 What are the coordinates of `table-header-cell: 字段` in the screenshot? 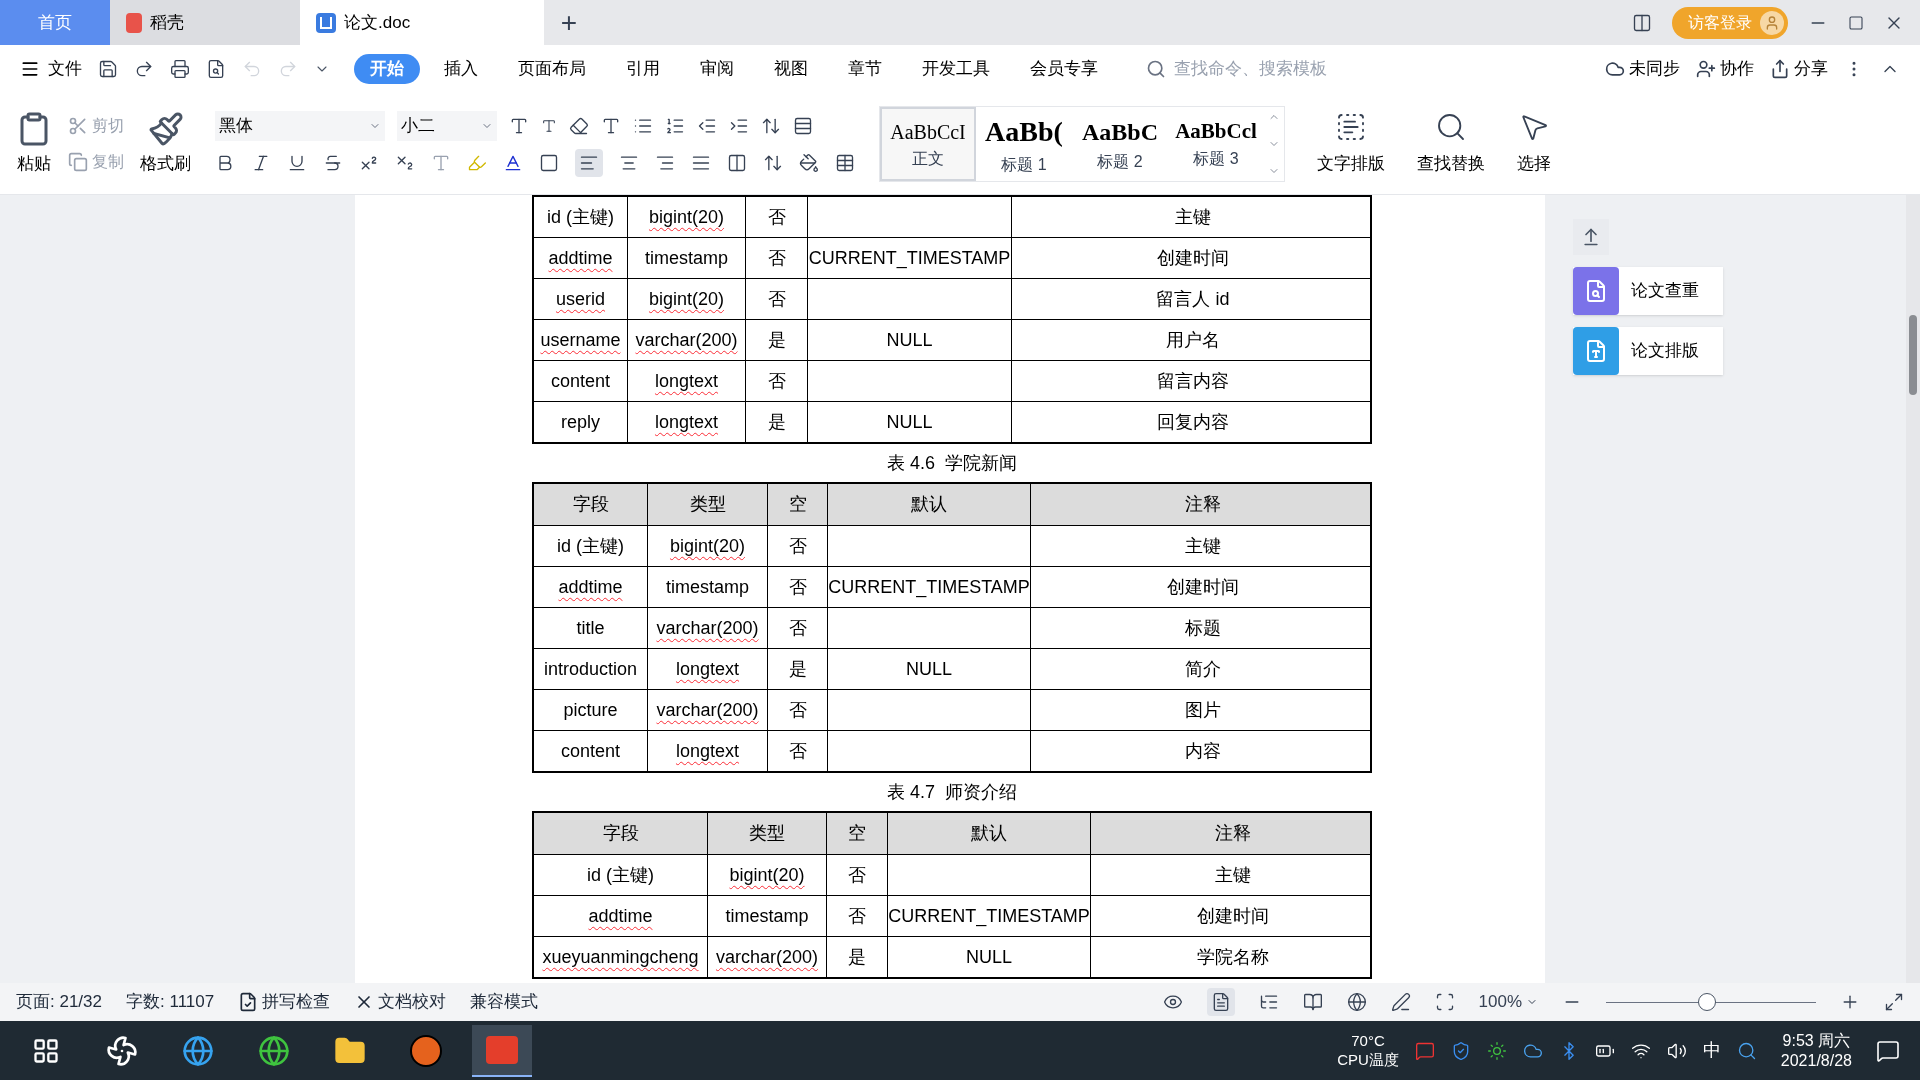 It's located at (621, 833).